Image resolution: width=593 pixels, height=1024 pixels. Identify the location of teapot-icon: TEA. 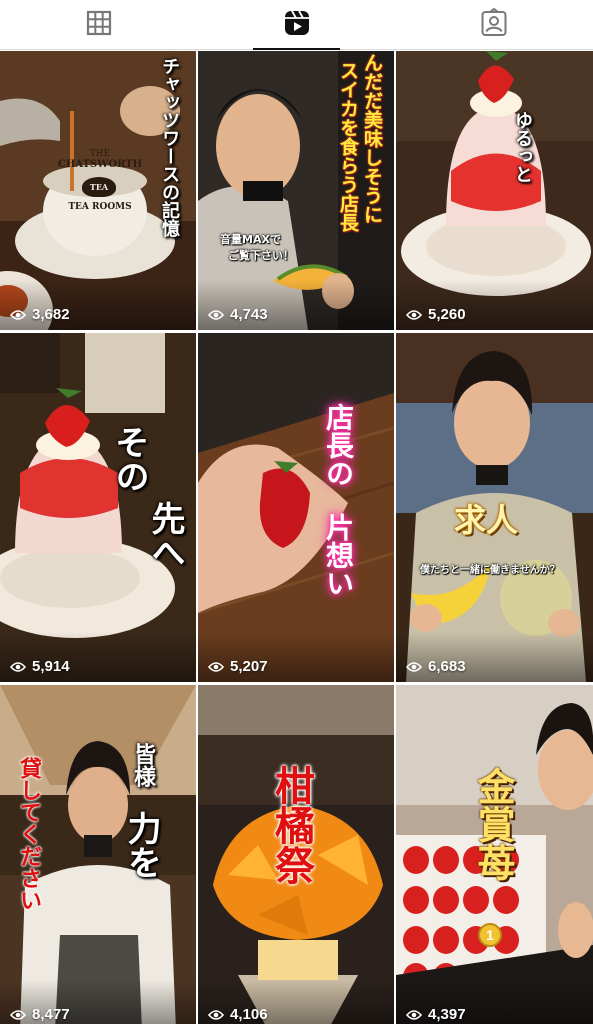
(100, 186).